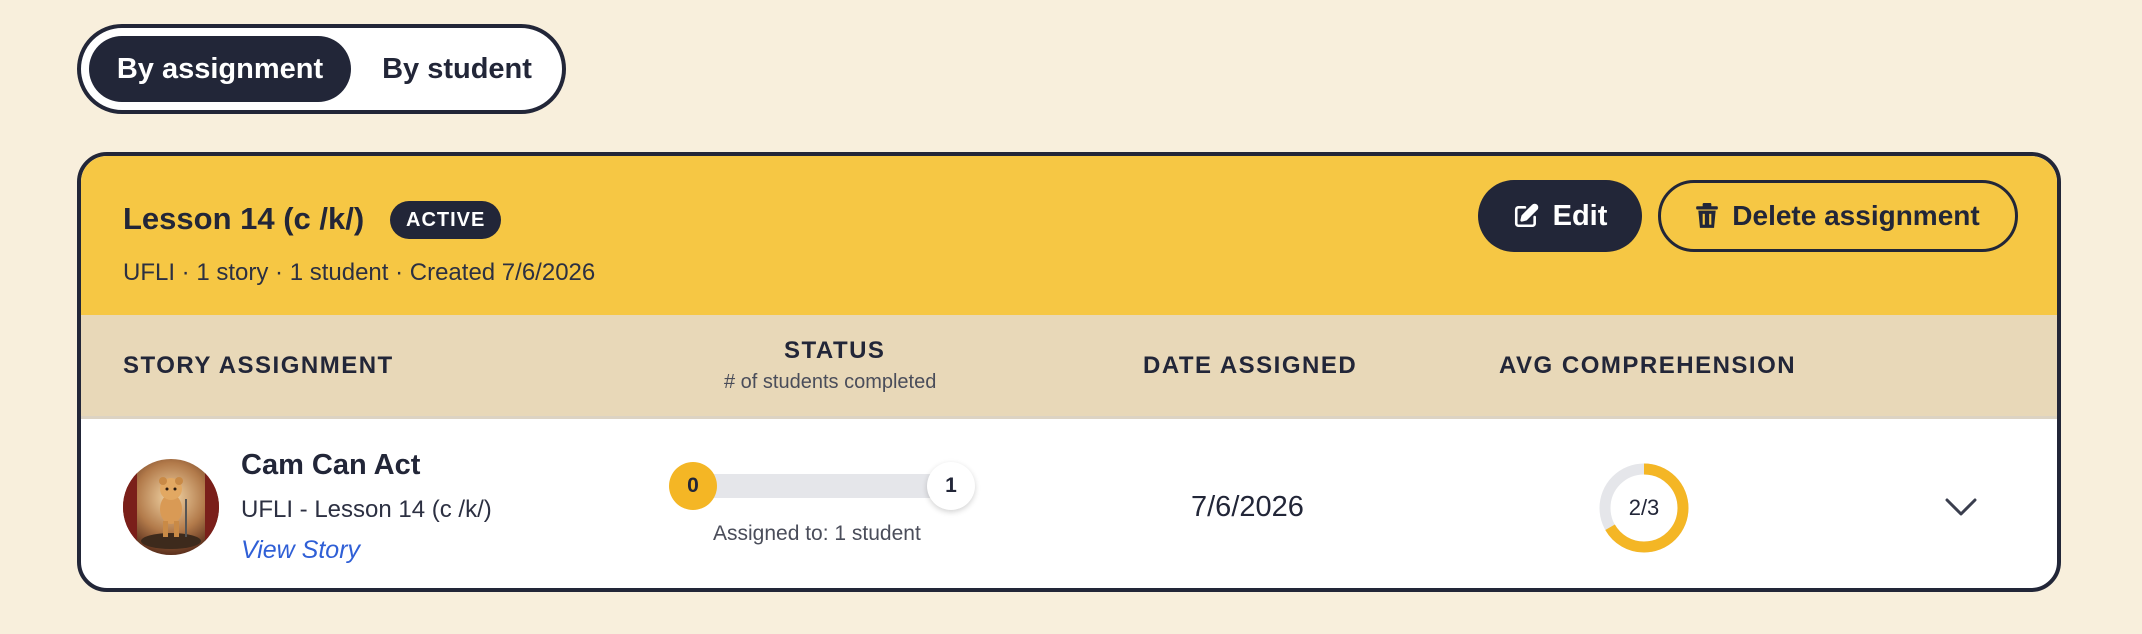 This screenshot has height=634, width=2142. Describe the element at coordinates (830, 382) in the screenshot. I see `column-status-subtitle: # of students completed` at that location.